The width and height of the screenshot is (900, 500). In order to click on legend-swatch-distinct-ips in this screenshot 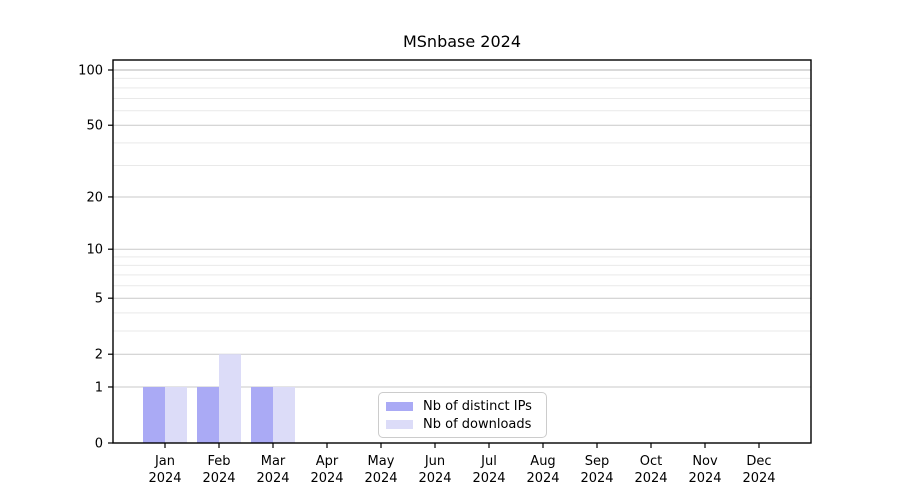, I will do `click(399, 406)`.